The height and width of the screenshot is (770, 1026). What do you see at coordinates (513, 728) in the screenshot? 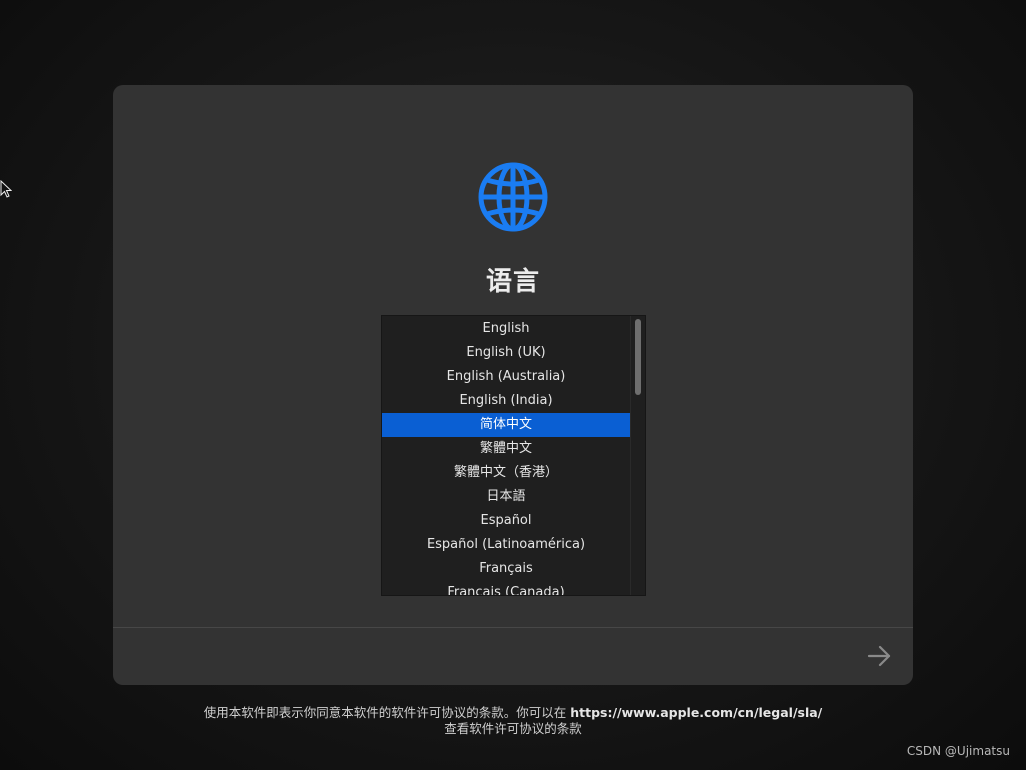
I see `license-notice-line2: 查看软件许可协议的条款` at bounding box center [513, 728].